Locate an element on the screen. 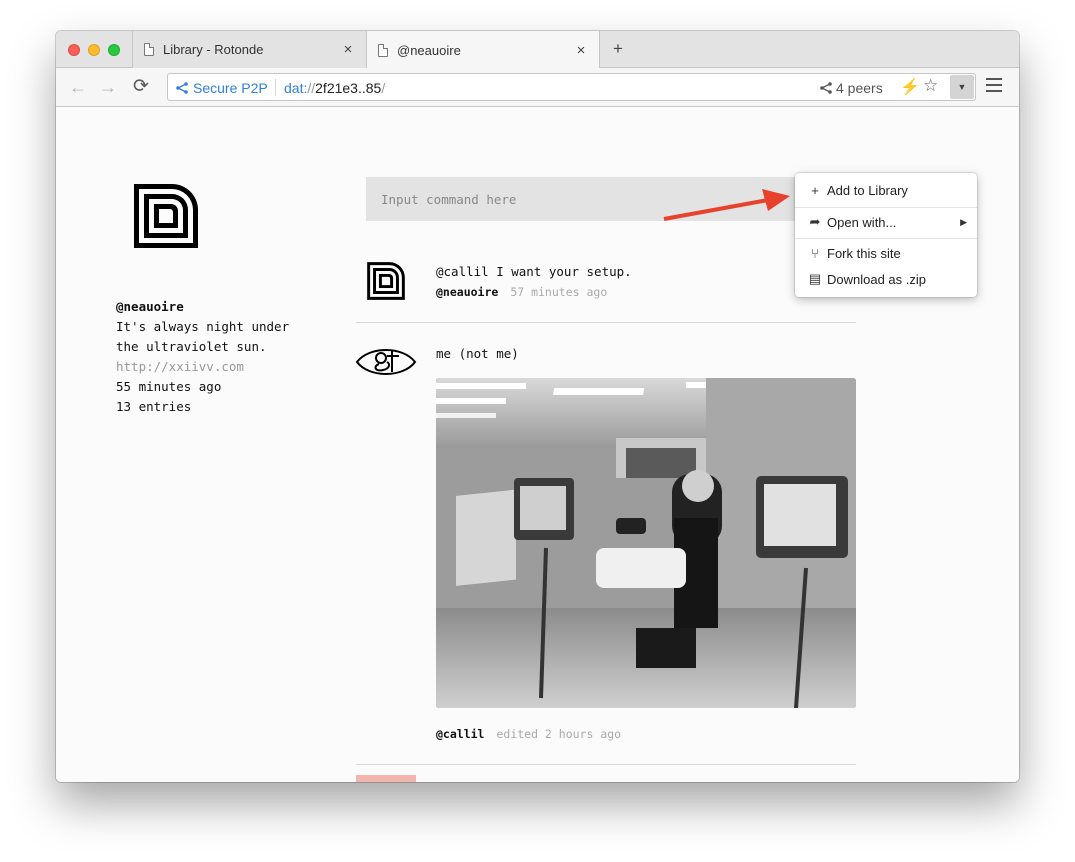 This screenshot has height=862, width=1075. tab-strip: Library - Rotonde × @neauoire × + is located at coordinates (537, 50).